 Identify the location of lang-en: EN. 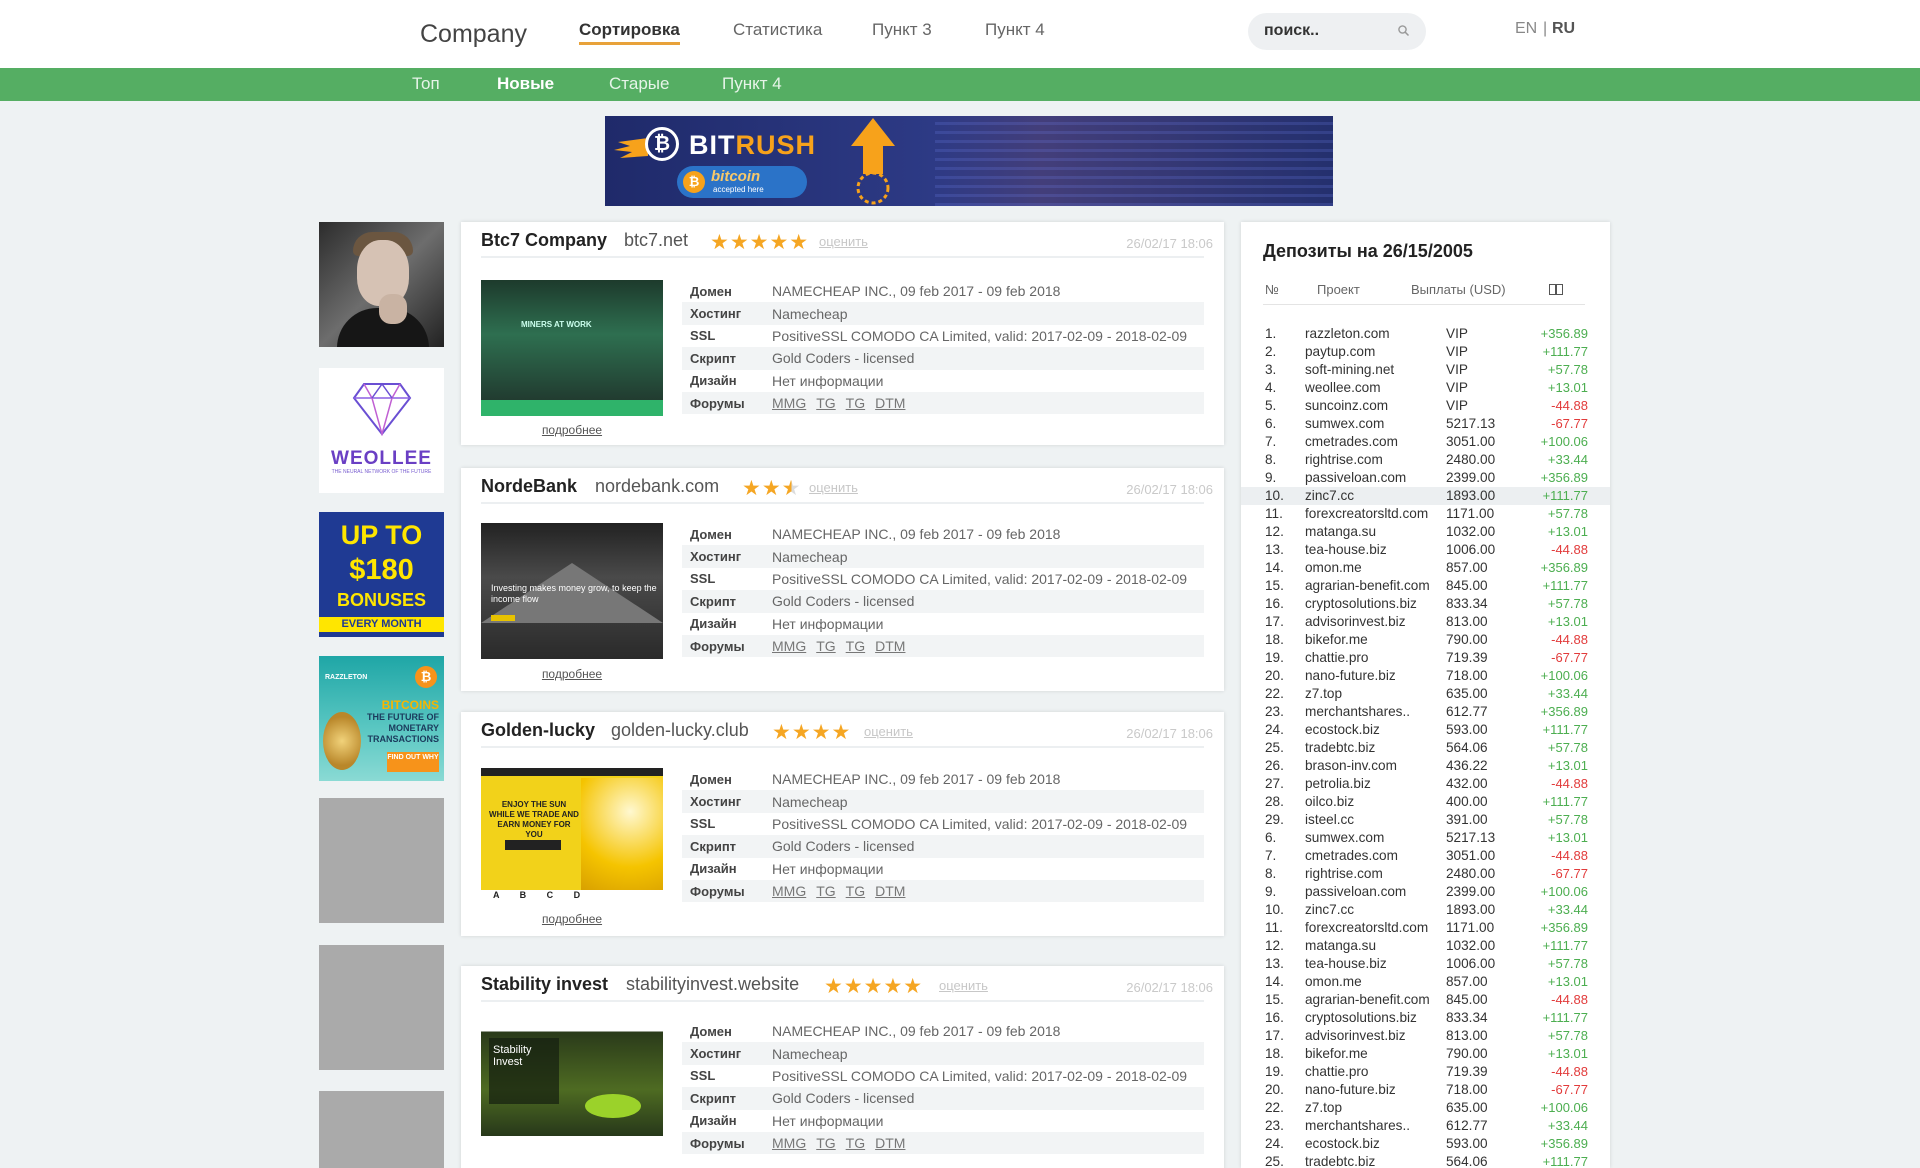
(1526, 29).